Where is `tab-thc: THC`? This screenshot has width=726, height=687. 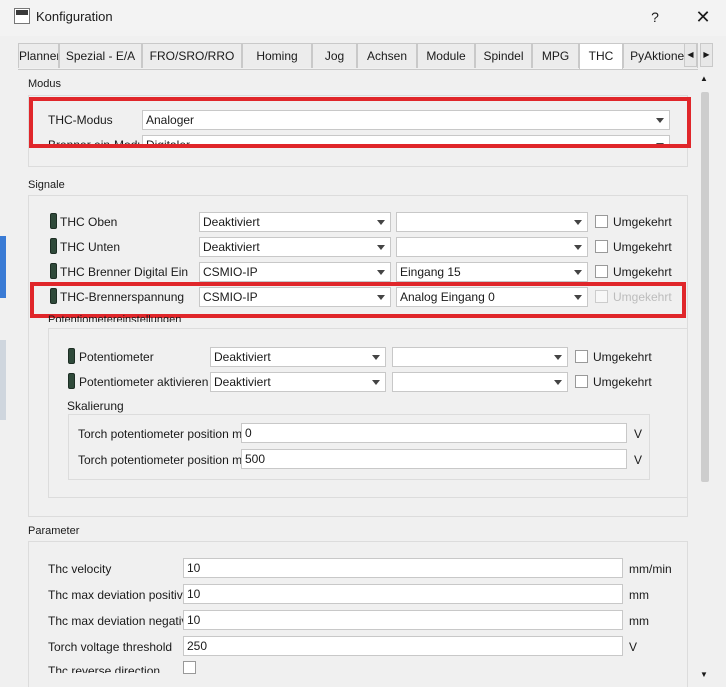
tab-thc: THC is located at coordinates (601, 56).